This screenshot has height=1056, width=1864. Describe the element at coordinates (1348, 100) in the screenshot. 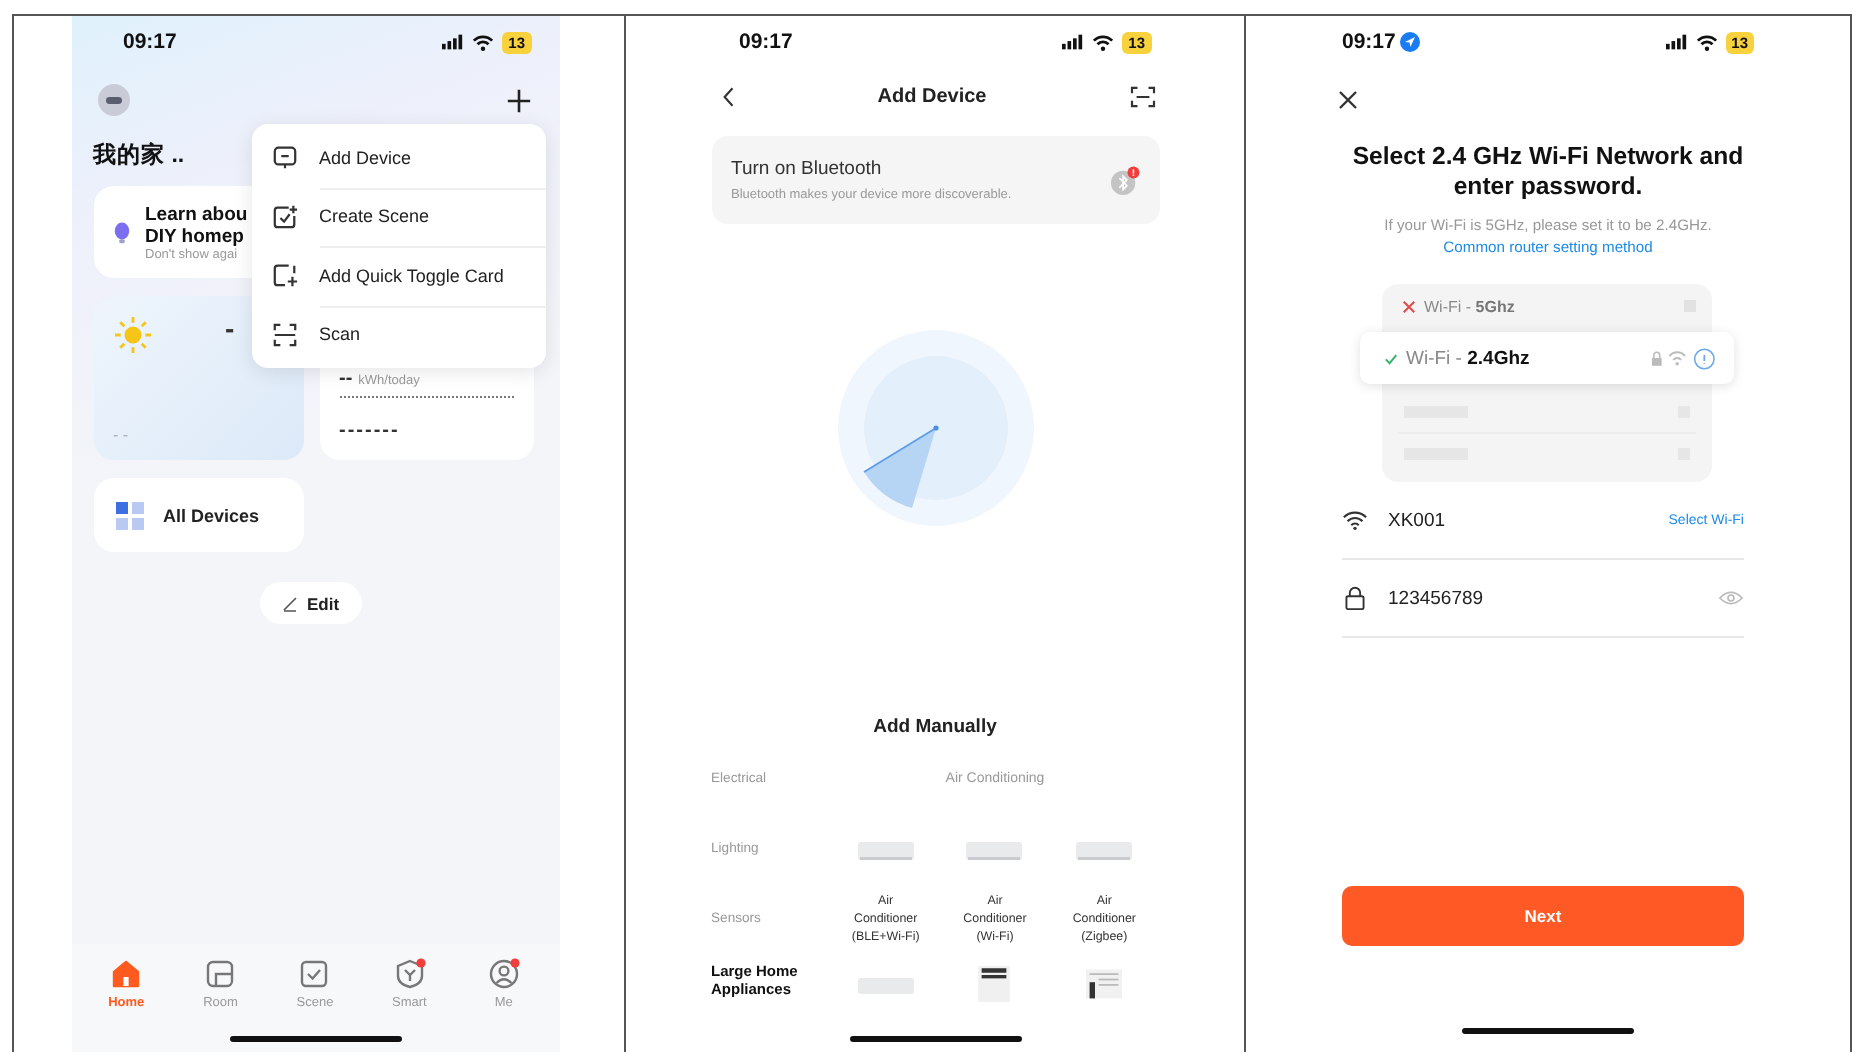

I see `close-icon` at that location.